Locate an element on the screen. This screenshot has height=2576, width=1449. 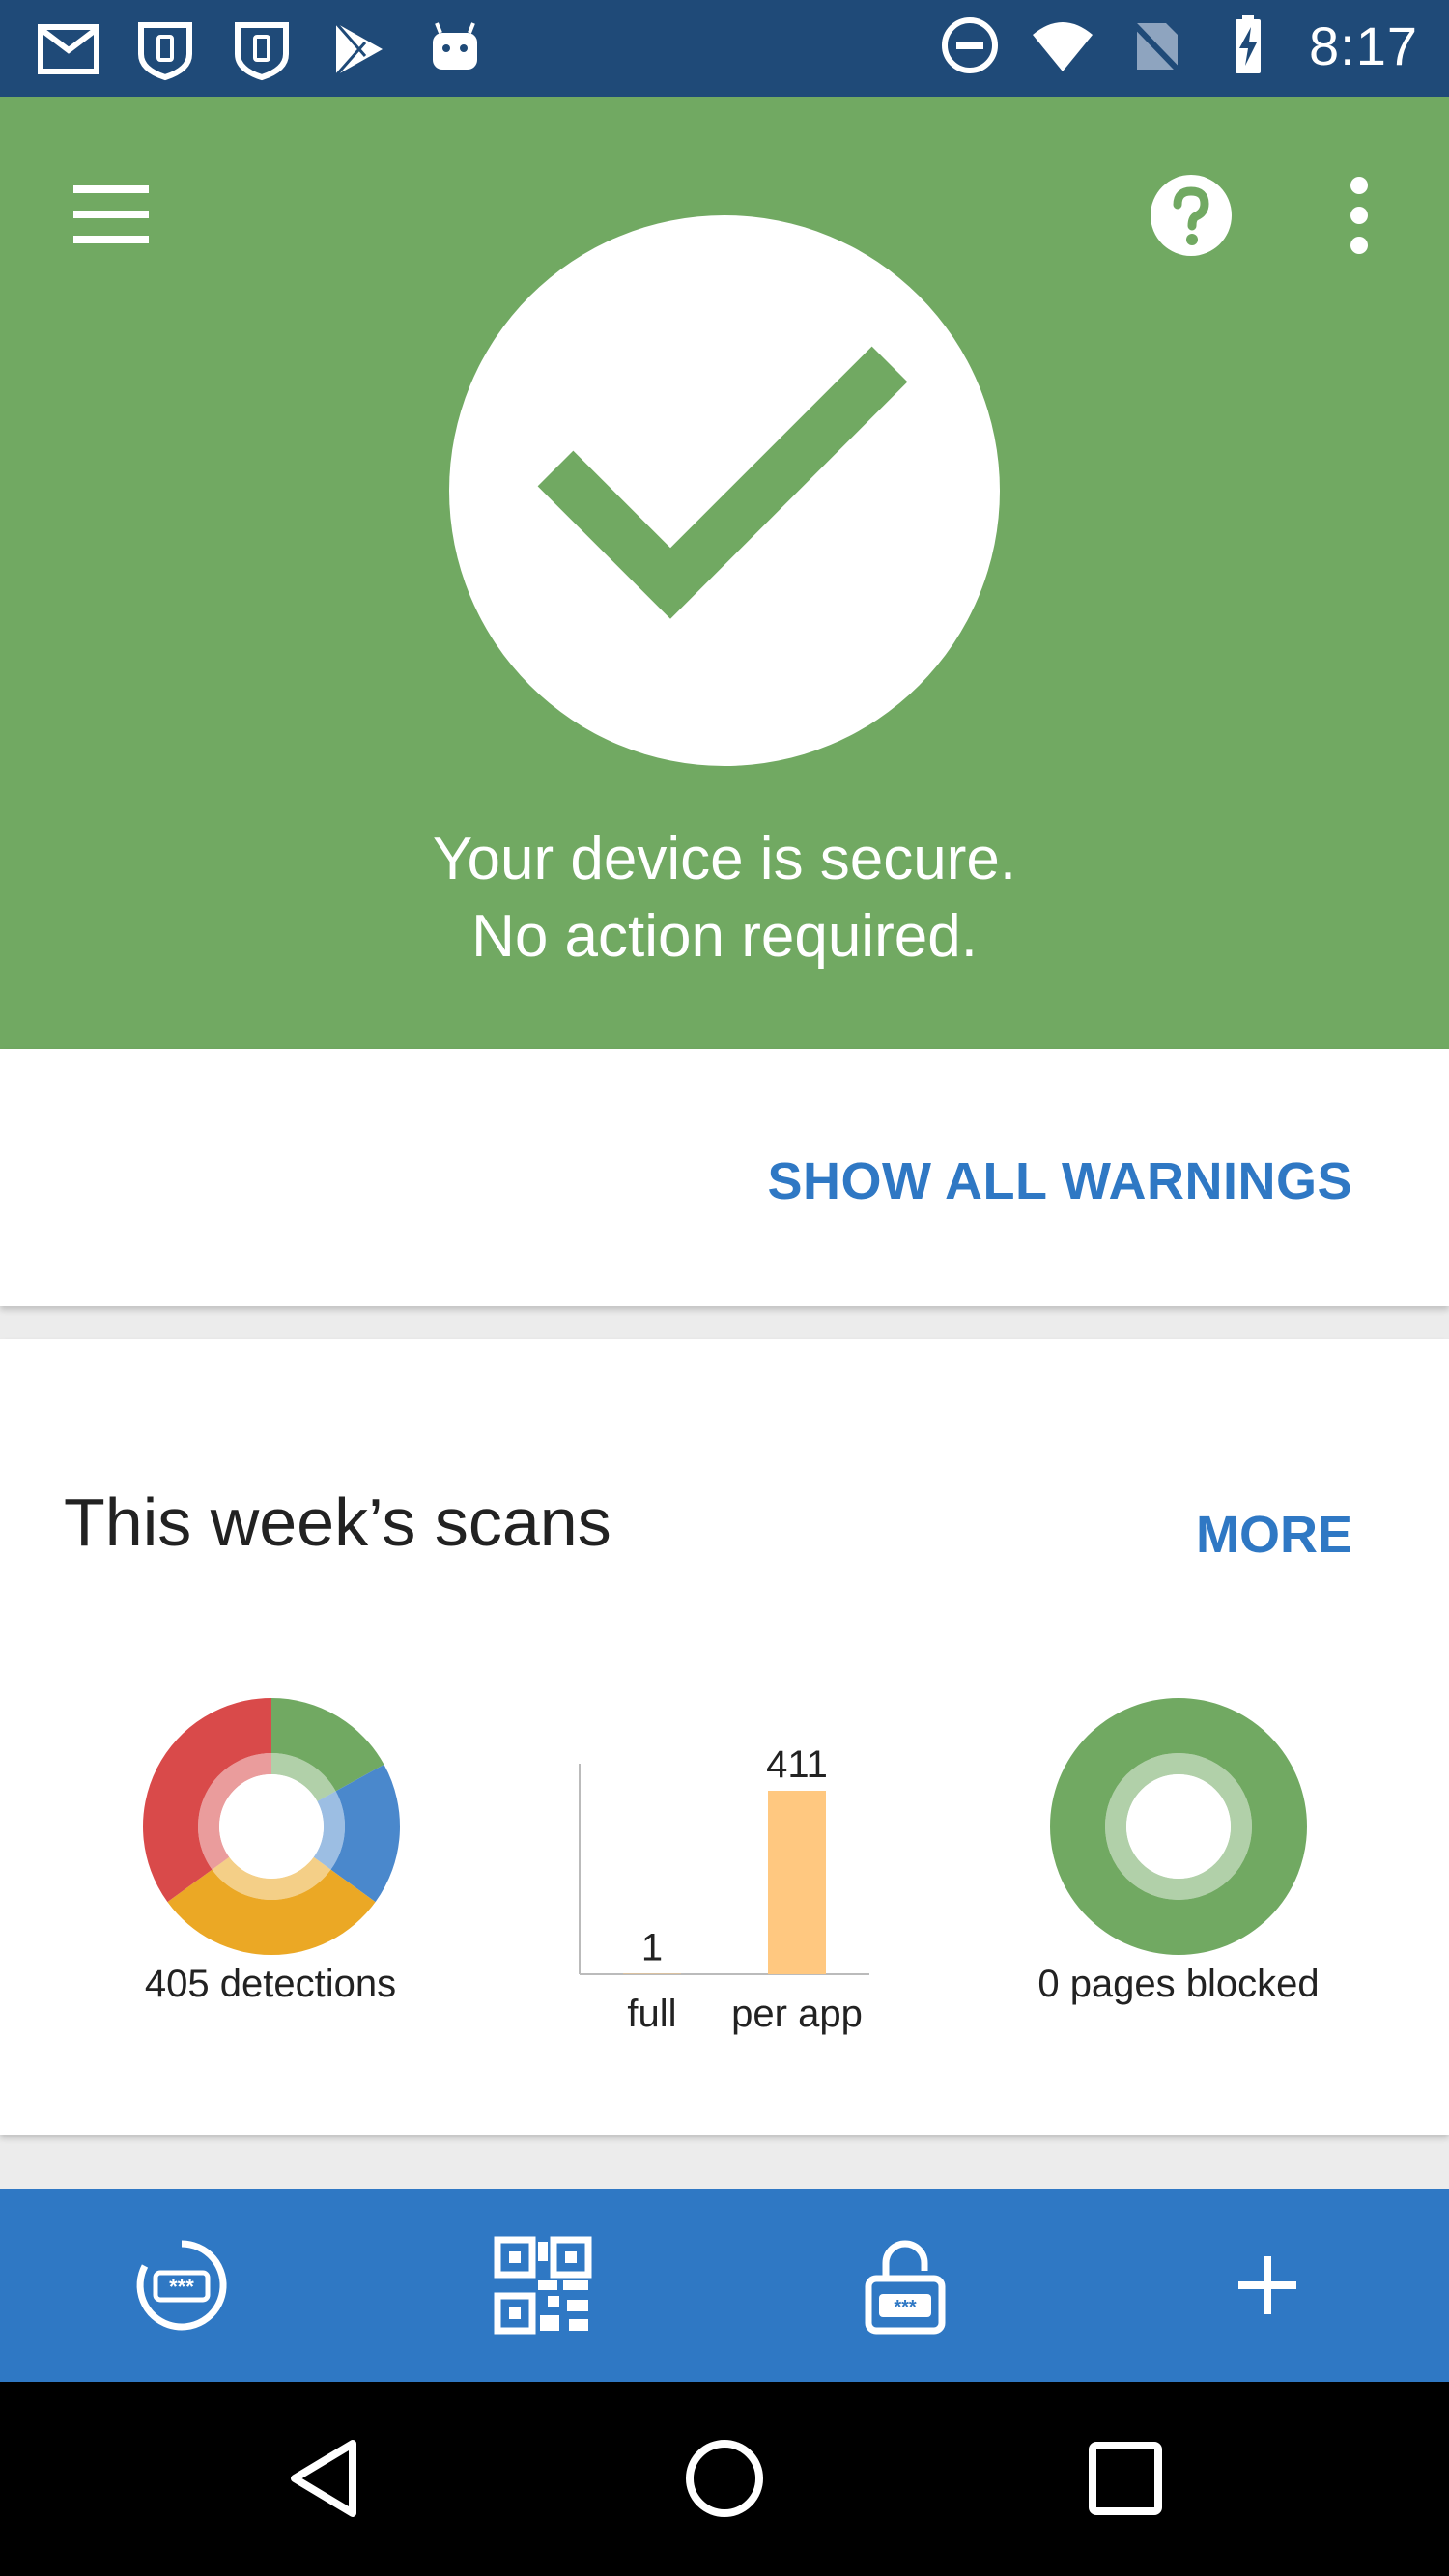
menu-icon is located at coordinates (111, 215).